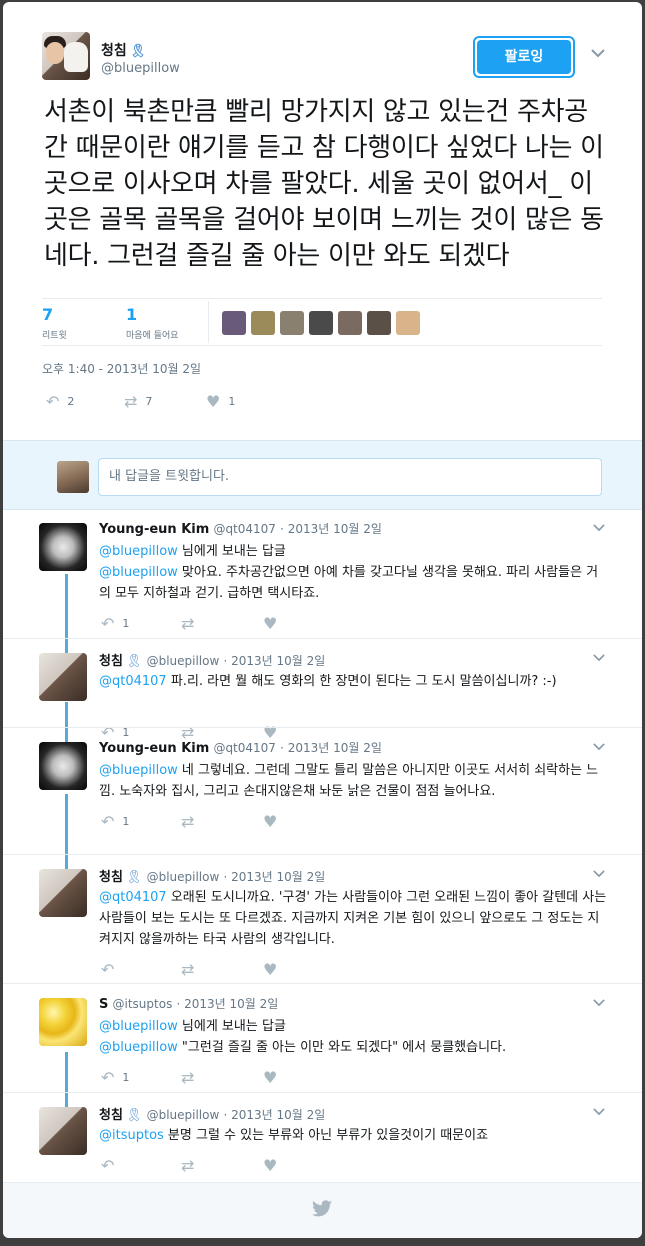 This screenshot has width=645, height=1246. I want to click on author-name: 청침 🎗, so click(123, 50).